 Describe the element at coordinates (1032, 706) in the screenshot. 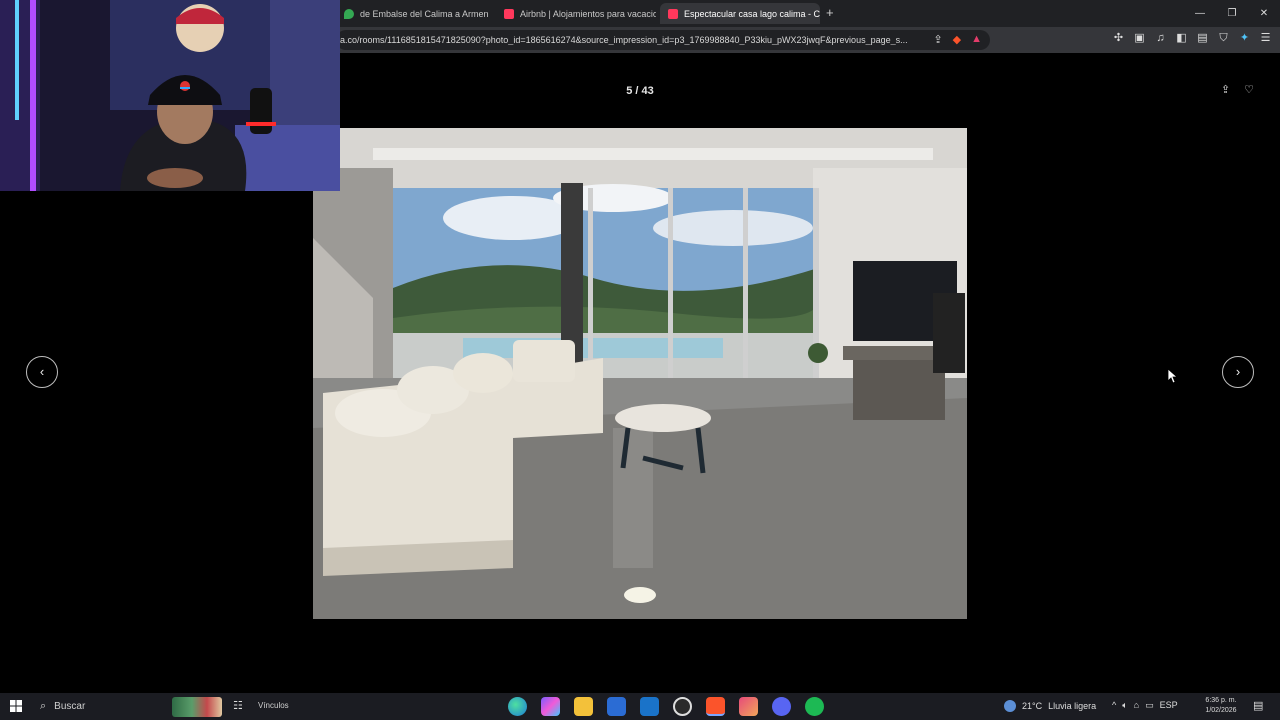

I see `weather-temp: 21°C` at that location.